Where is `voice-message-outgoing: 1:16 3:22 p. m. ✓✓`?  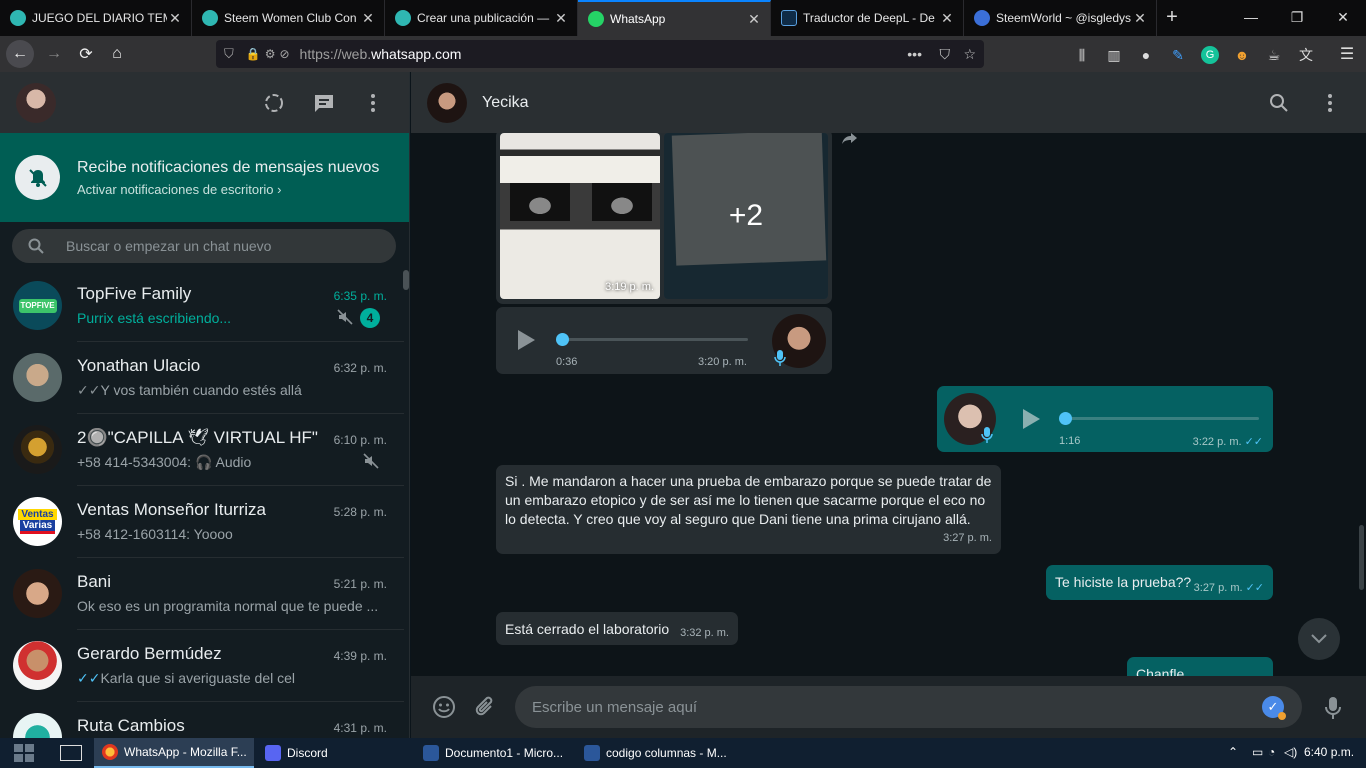 voice-message-outgoing: 1:16 3:22 p. m. ✓✓ is located at coordinates (1105, 419).